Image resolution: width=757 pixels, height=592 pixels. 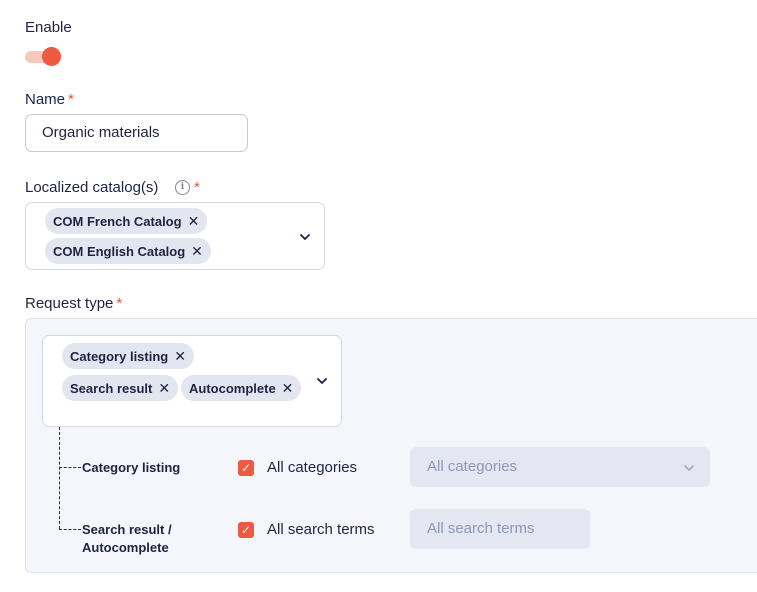 What do you see at coordinates (119, 251) in the screenshot?
I see `chip-label: COM English Catalog` at bounding box center [119, 251].